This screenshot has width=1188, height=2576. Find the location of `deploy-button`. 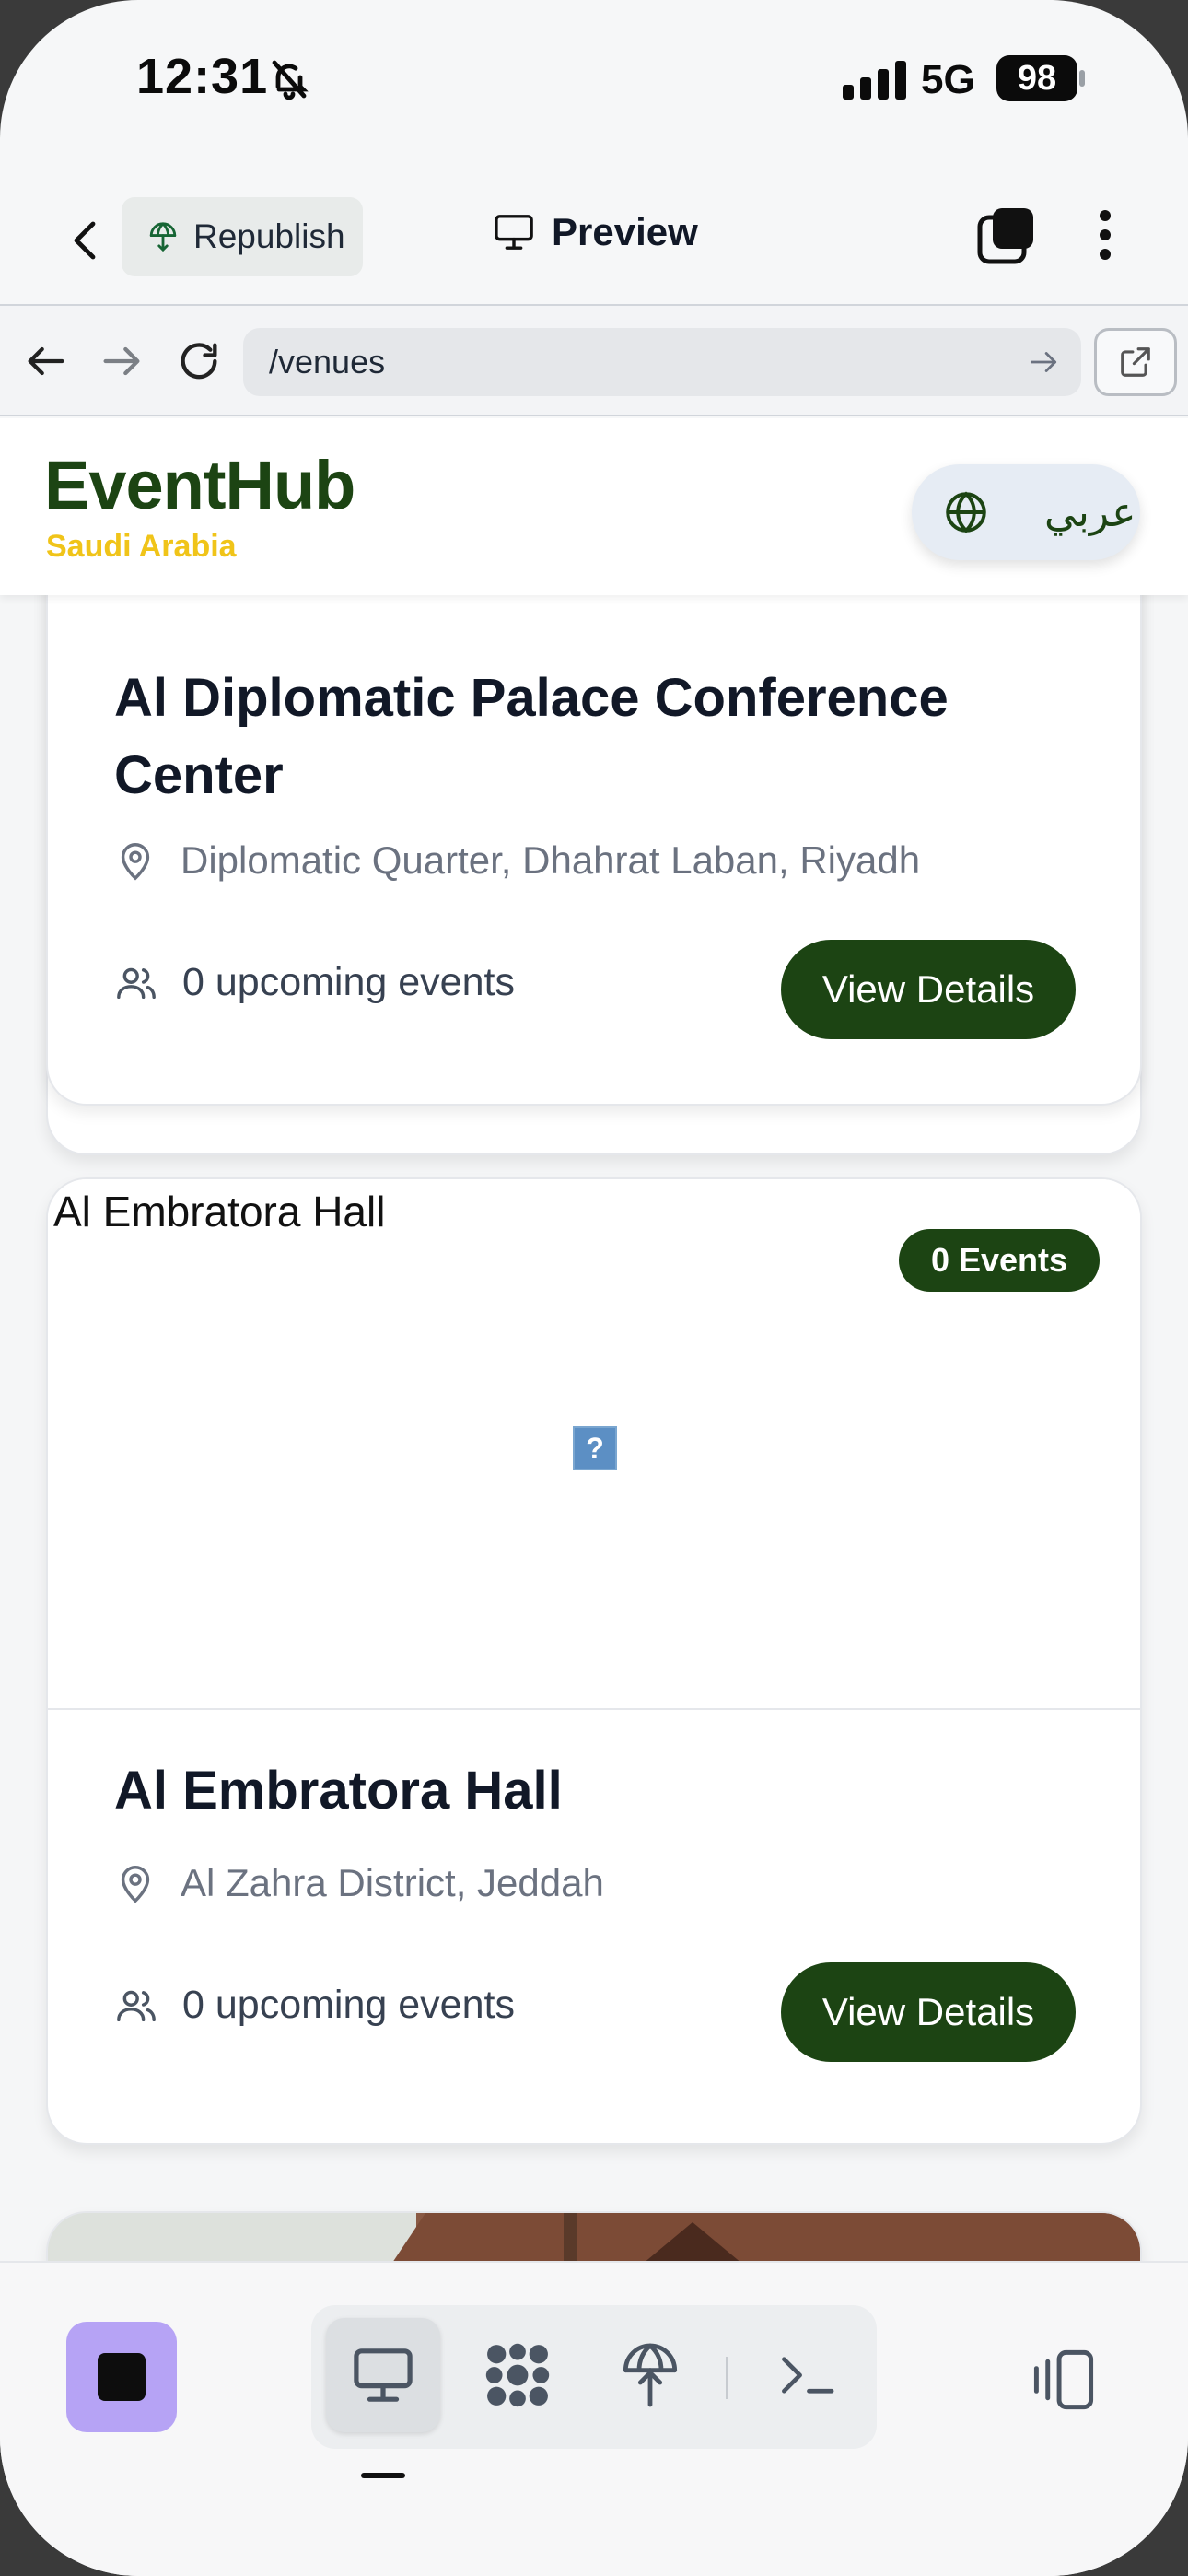

deploy-button is located at coordinates (650, 2375).